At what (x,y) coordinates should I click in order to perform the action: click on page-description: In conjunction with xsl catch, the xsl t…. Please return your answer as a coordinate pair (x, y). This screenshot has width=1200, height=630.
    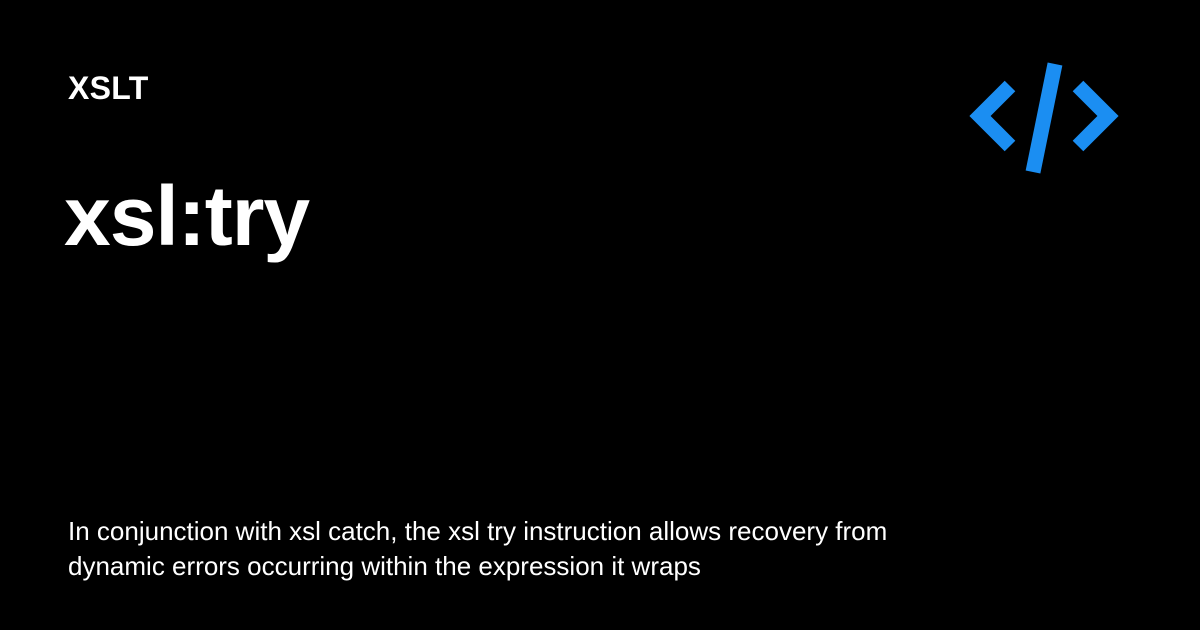
    Looking at the image, I should click on (478, 548).